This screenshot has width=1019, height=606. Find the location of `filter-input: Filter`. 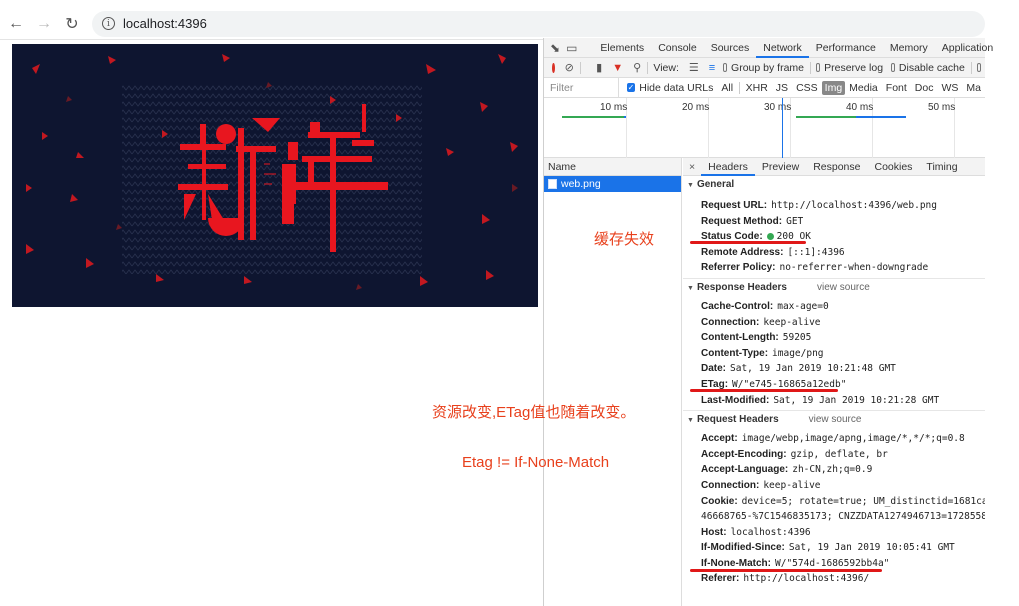

filter-input: Filter is located at coordinates (581, 87).